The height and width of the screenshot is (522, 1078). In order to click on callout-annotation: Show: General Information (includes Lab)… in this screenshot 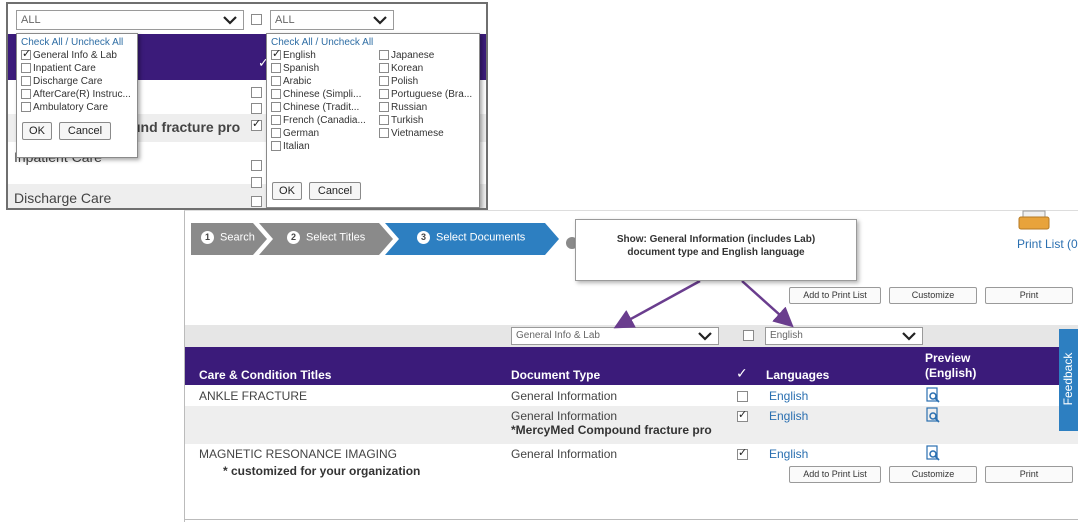, I will do `click(716, 250)`.